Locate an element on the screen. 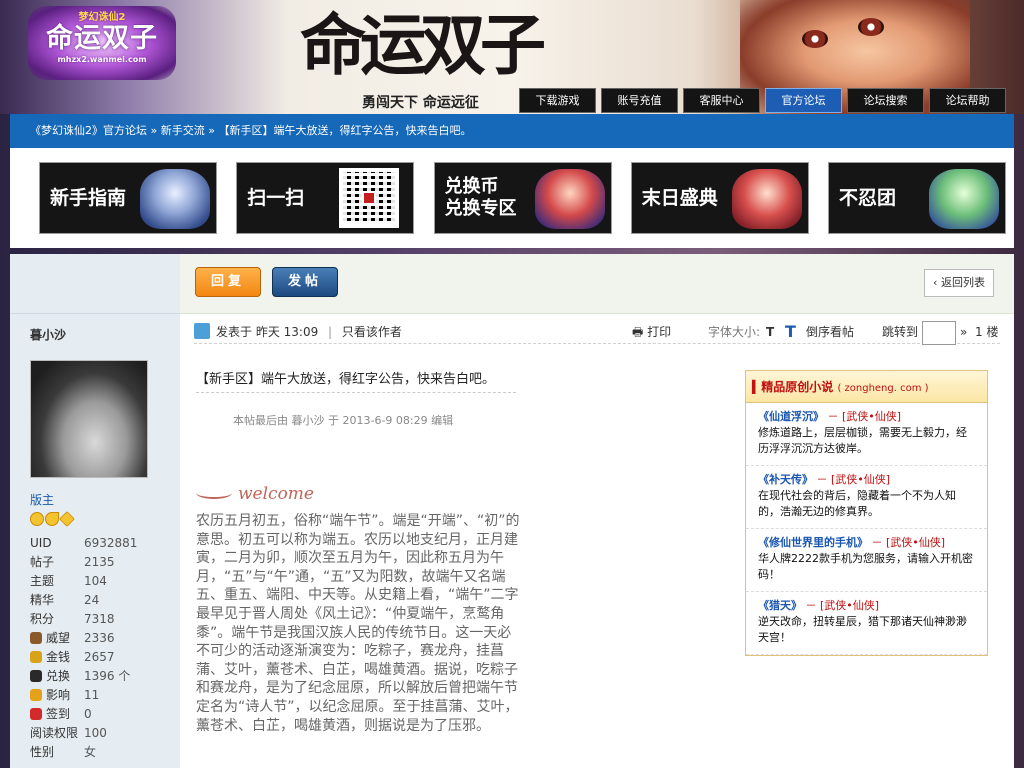  nav-search: 论坛搜索 is located at coordinates (885, 100).